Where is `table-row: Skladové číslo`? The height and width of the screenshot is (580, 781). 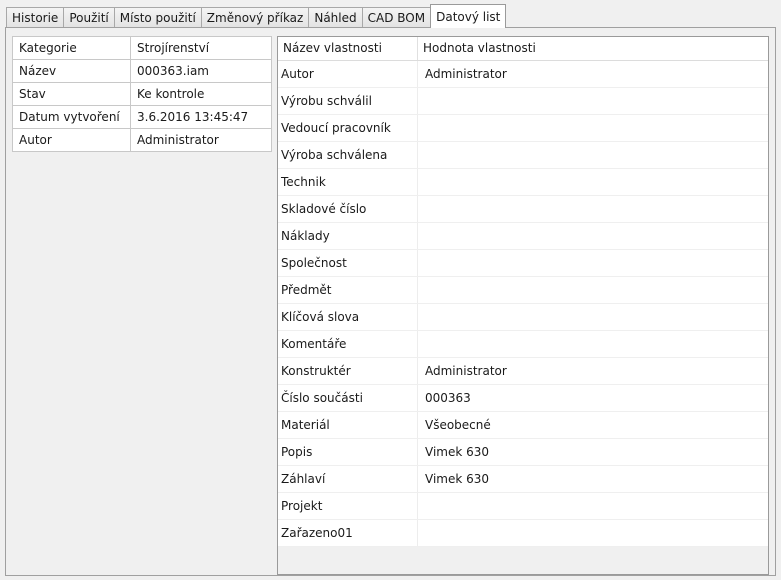 table-row: Skladové číslo is located at coordinates (523, 209).